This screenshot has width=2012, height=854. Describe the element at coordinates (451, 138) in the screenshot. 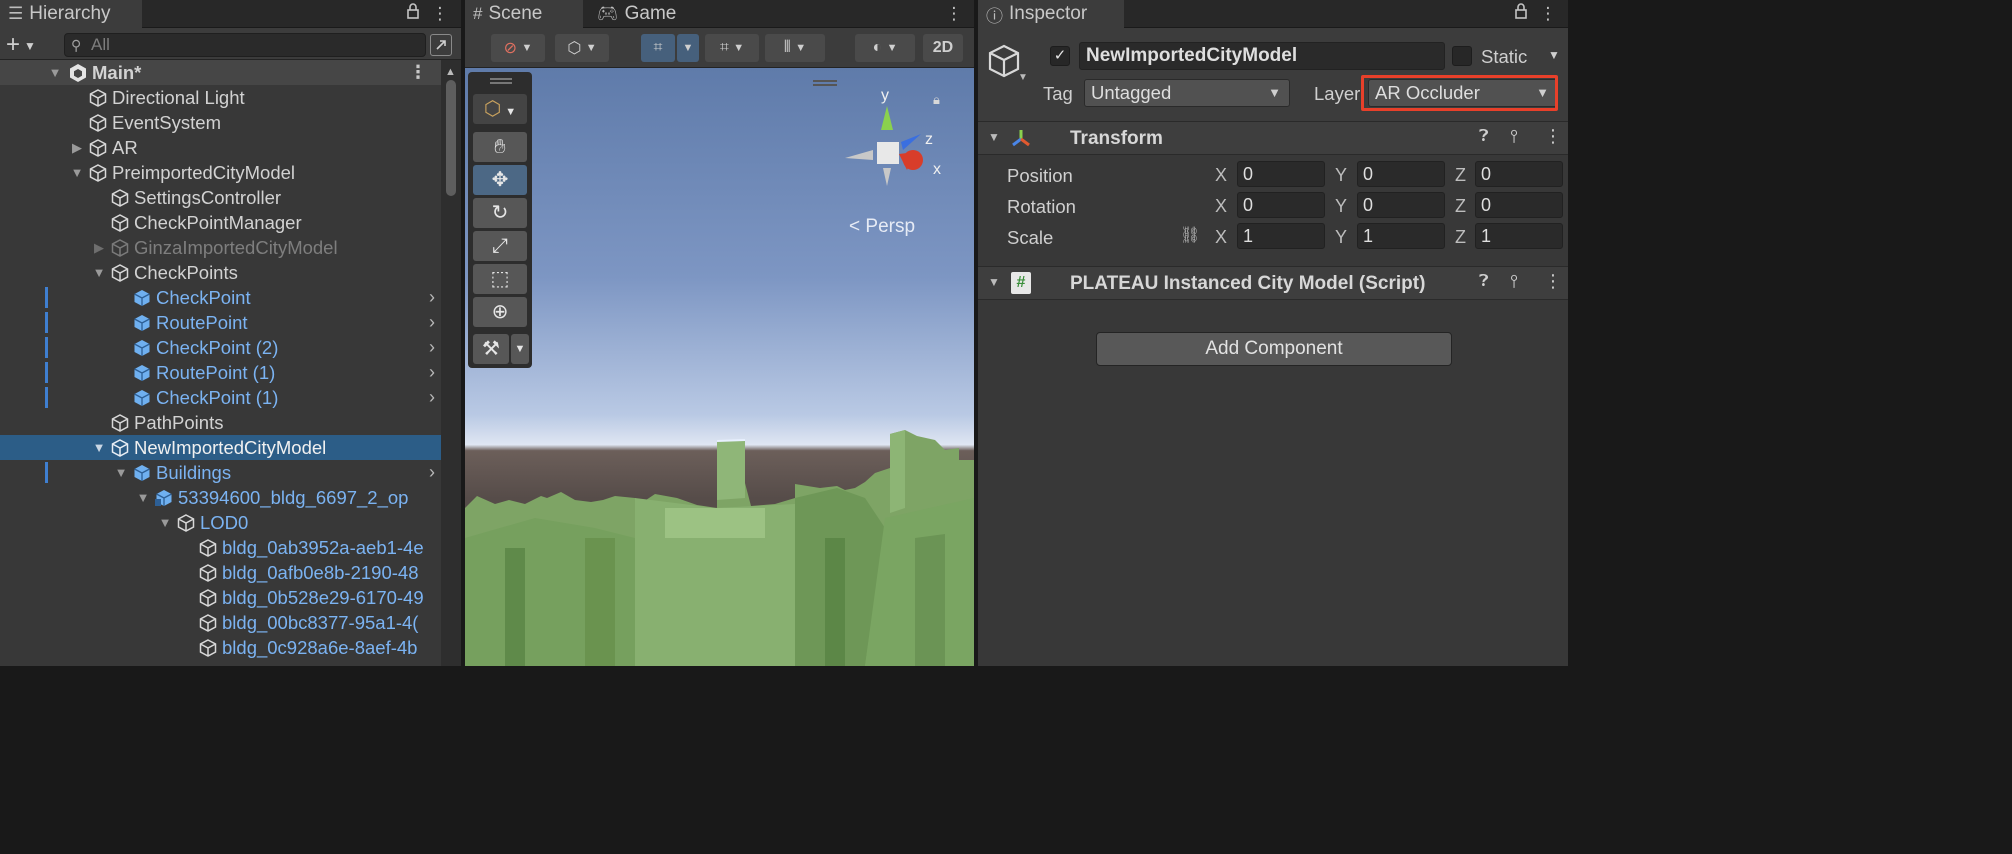

I see `scrollbar-thumb` at that location.